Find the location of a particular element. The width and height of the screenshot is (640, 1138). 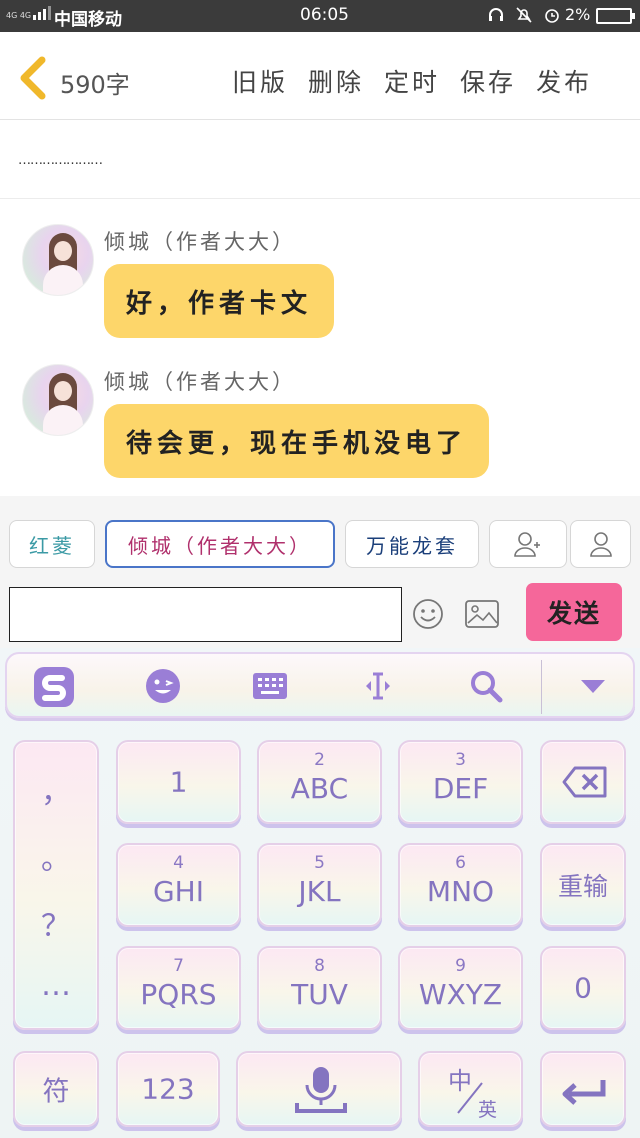

enter-icon is located at coordinates (584, 1092).